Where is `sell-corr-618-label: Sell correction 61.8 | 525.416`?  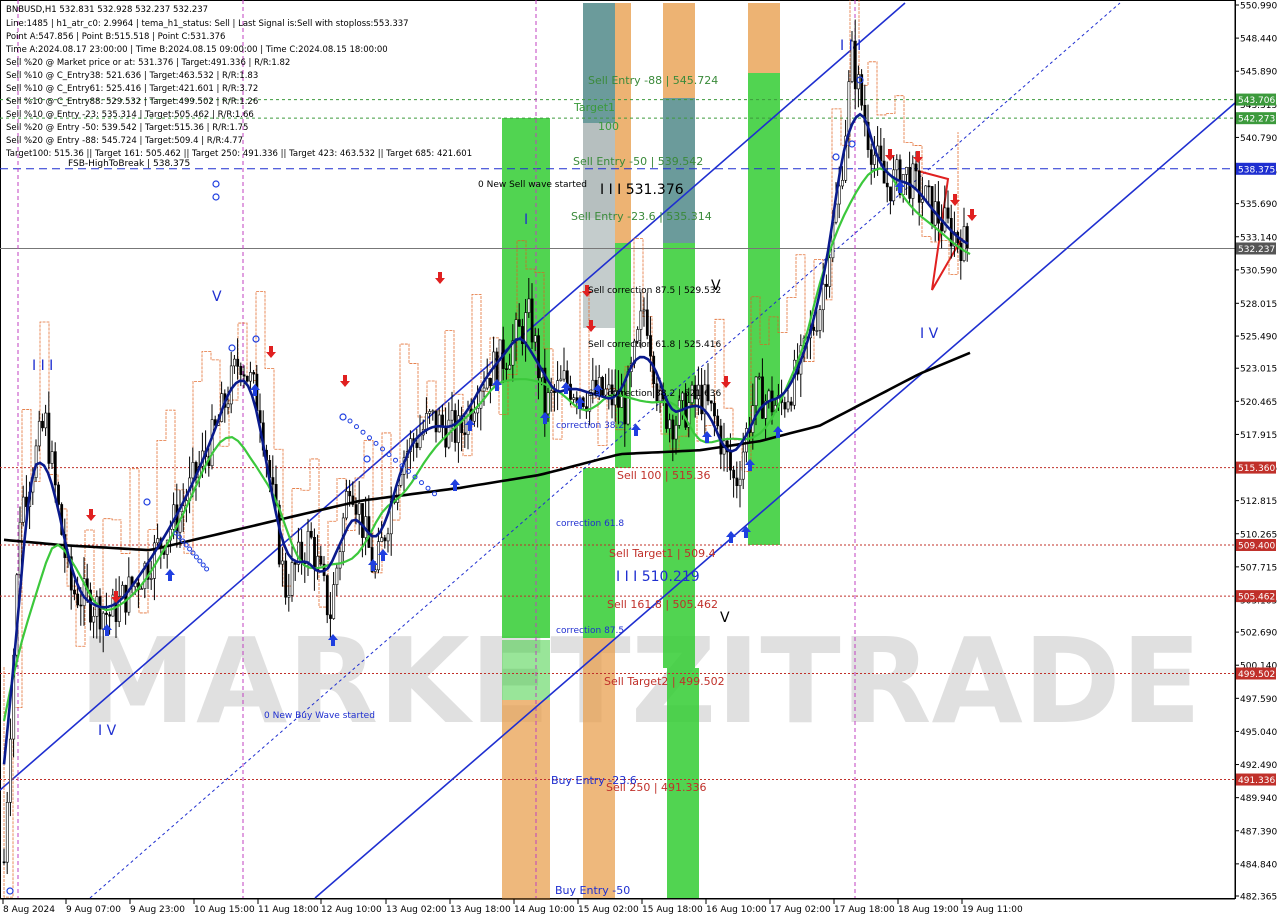 sell-corr-618-label: Sell correction 61.8 | 525.416 is located at coordinates (654, 345).